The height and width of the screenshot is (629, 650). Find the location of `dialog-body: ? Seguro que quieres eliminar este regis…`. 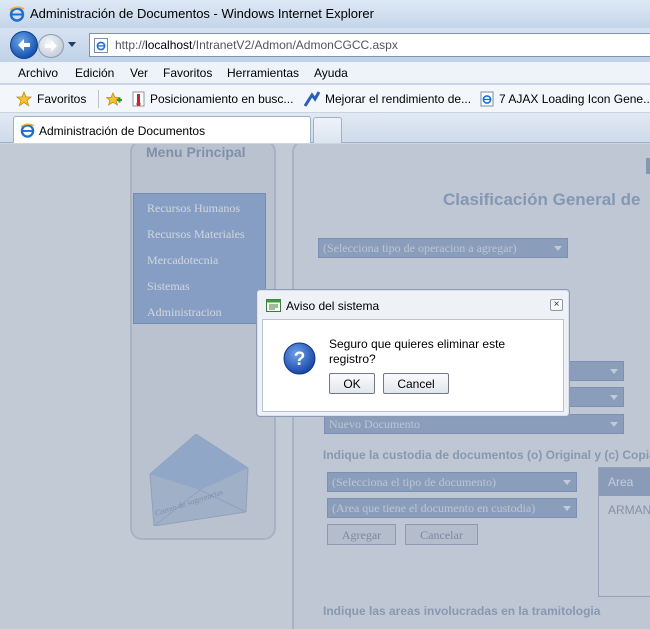

dialog-body: ? Seguro que quieres eliminar este regis… is located at coordinates (413, 365).